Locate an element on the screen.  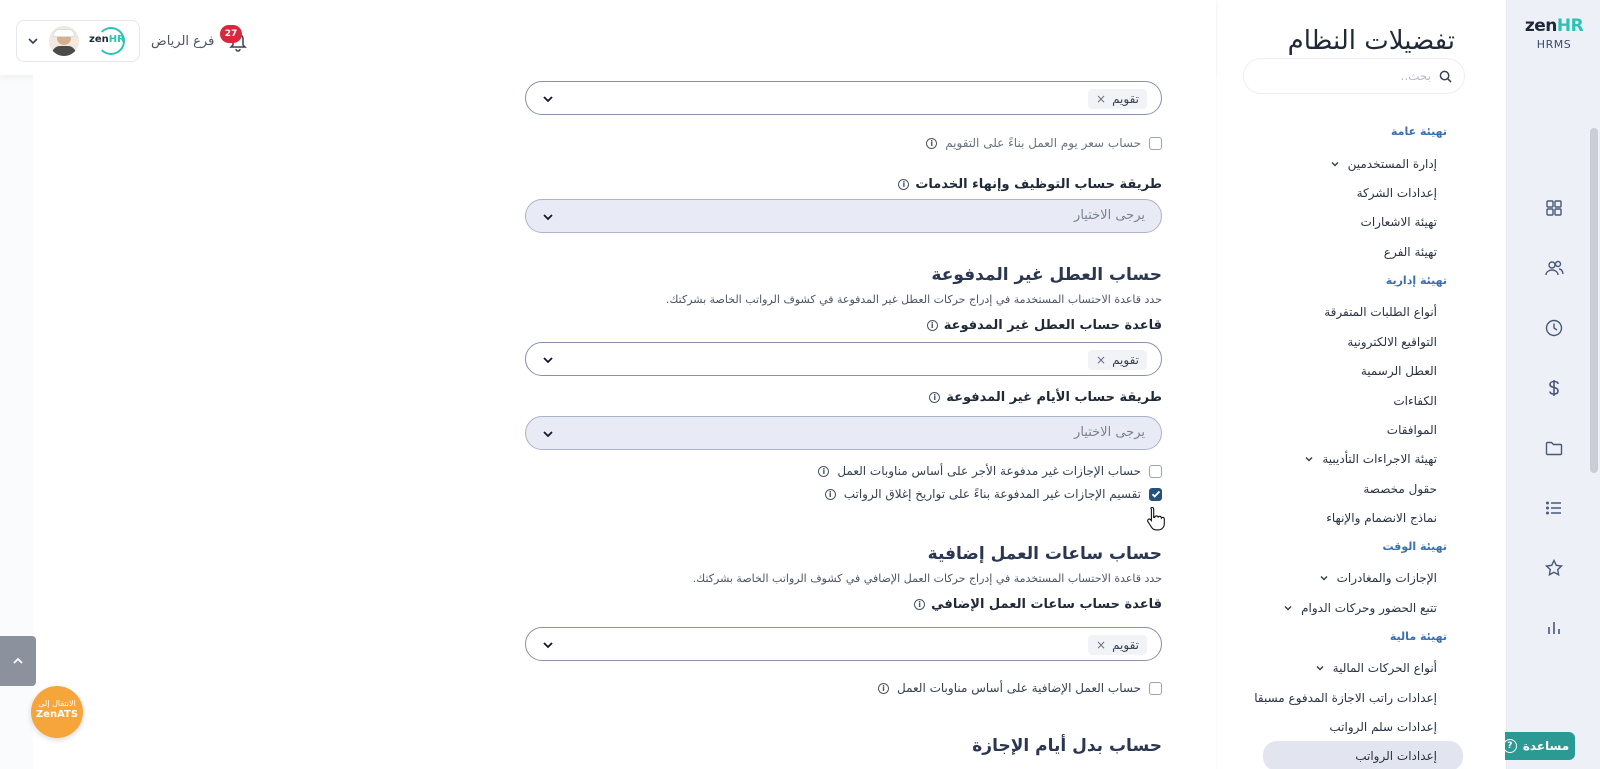
sidebar-item: أنواع الحركات المالية is located at coordinates (1376, 668).